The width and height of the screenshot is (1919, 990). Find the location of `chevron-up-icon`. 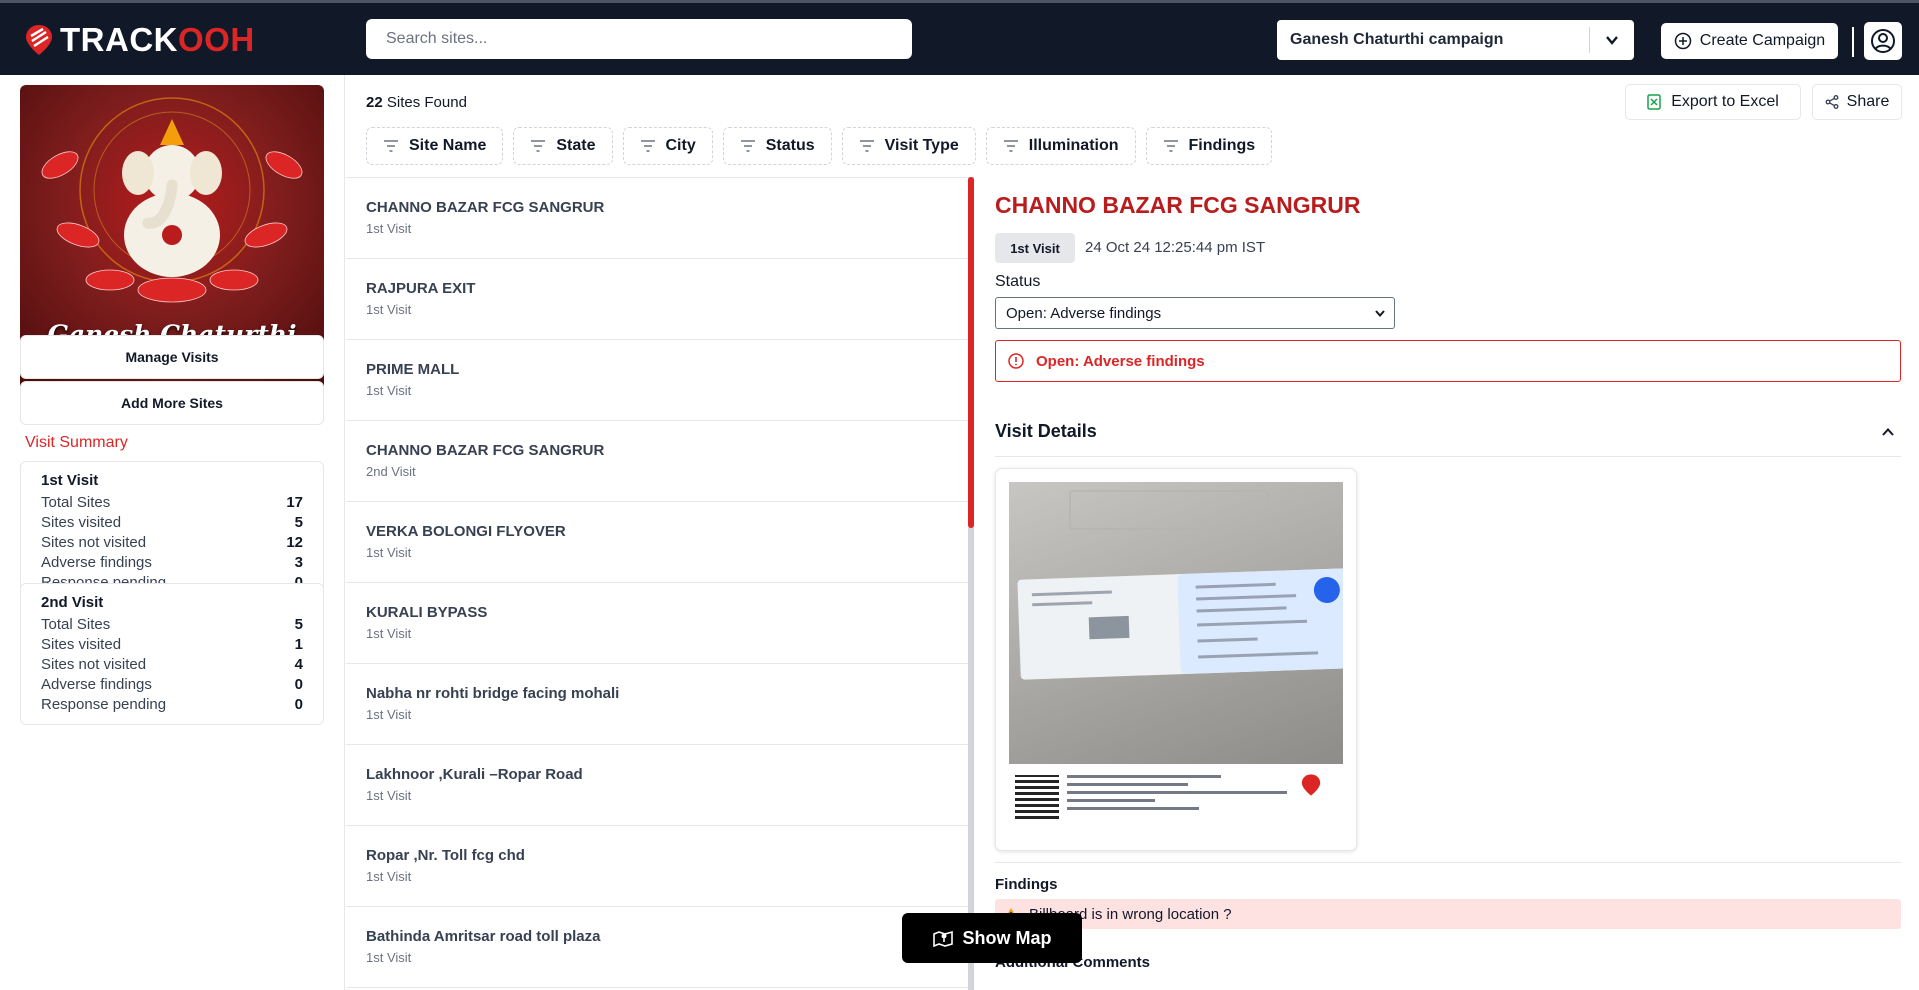

chevron-up-icon is located at coordinates (1888, 432).